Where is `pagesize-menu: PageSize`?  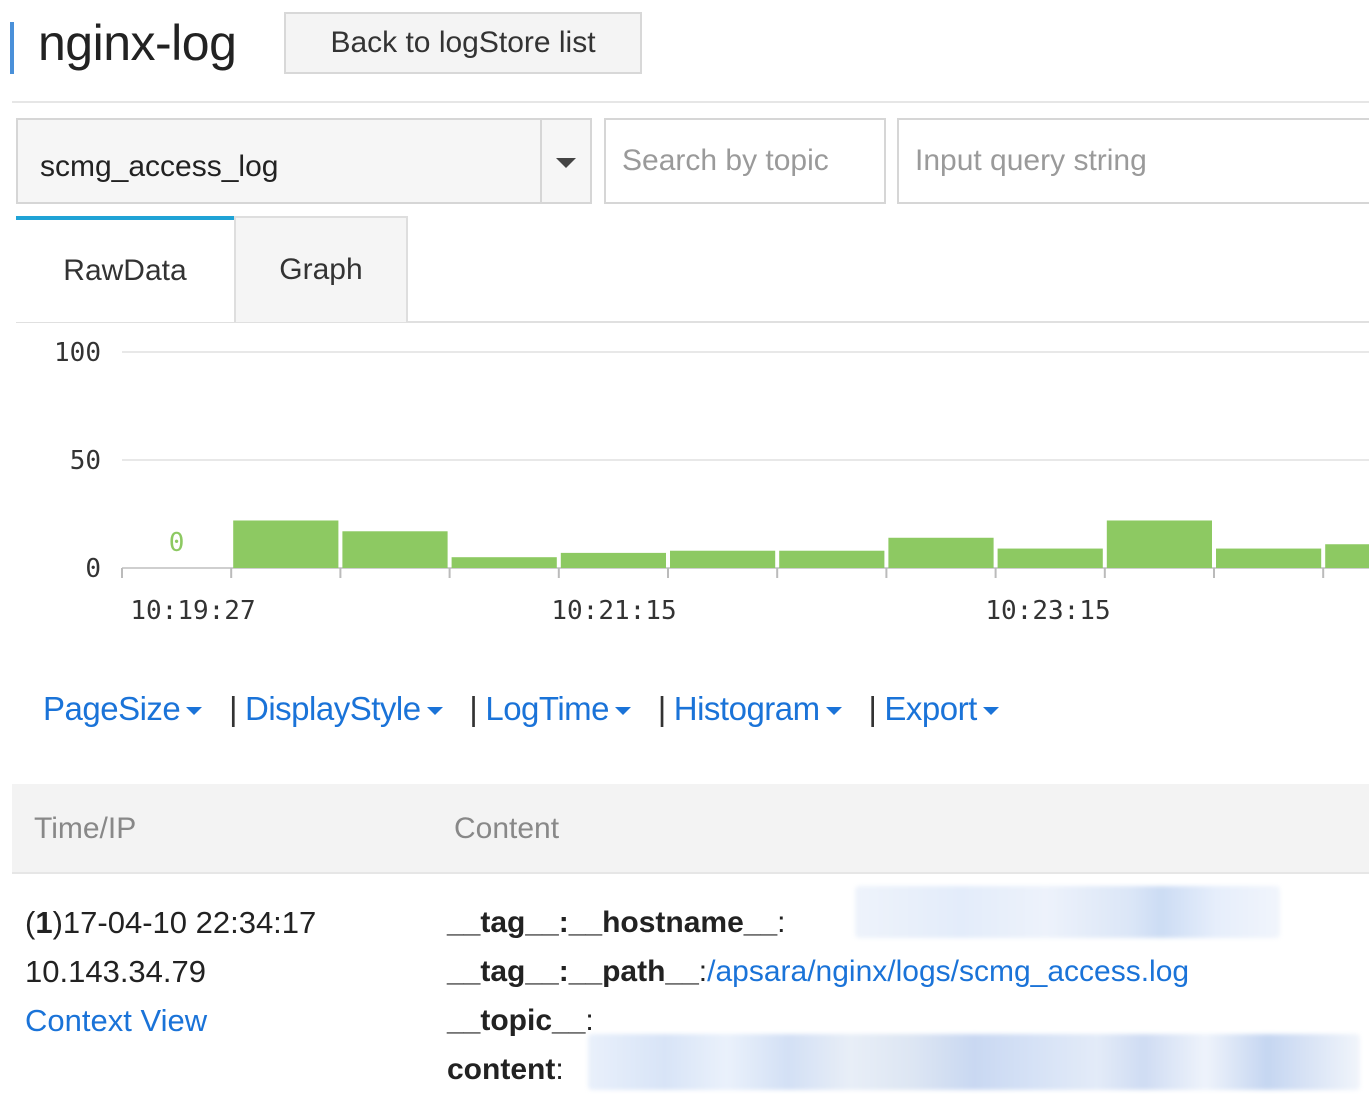 pagesize-menu: PageSize is located at coordinates (123, 708).